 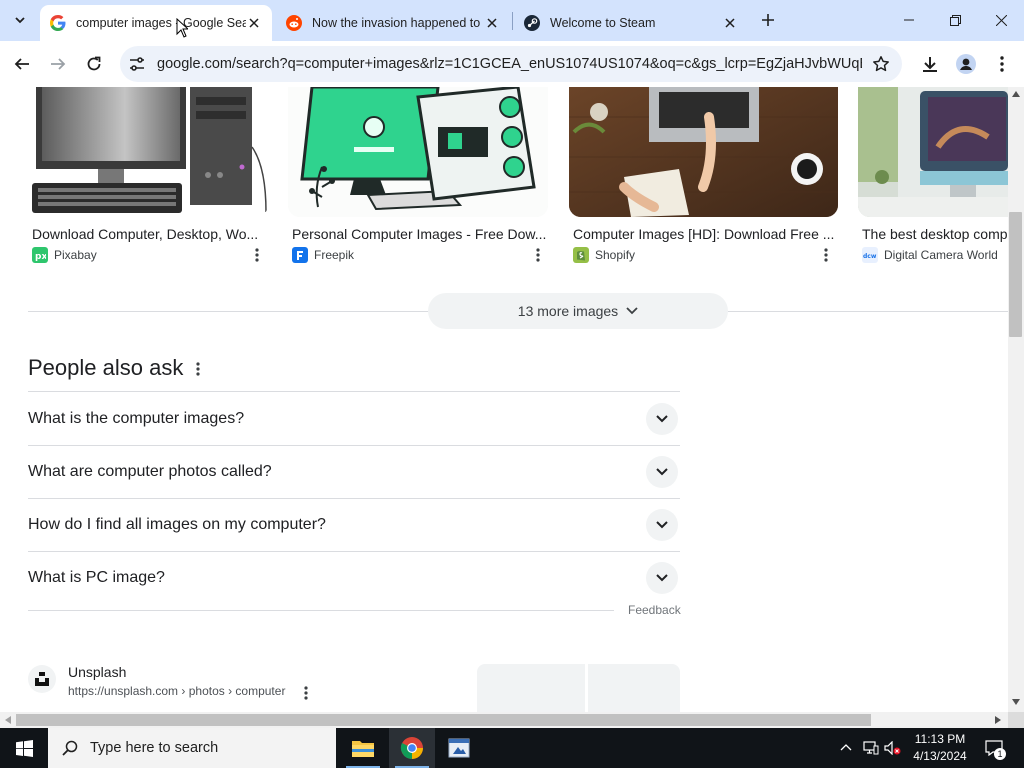 What do you see at coordinates (1016, 399) in the screenshot?
I see `vertical-scrollbar` at bounding box center [1016, 399].